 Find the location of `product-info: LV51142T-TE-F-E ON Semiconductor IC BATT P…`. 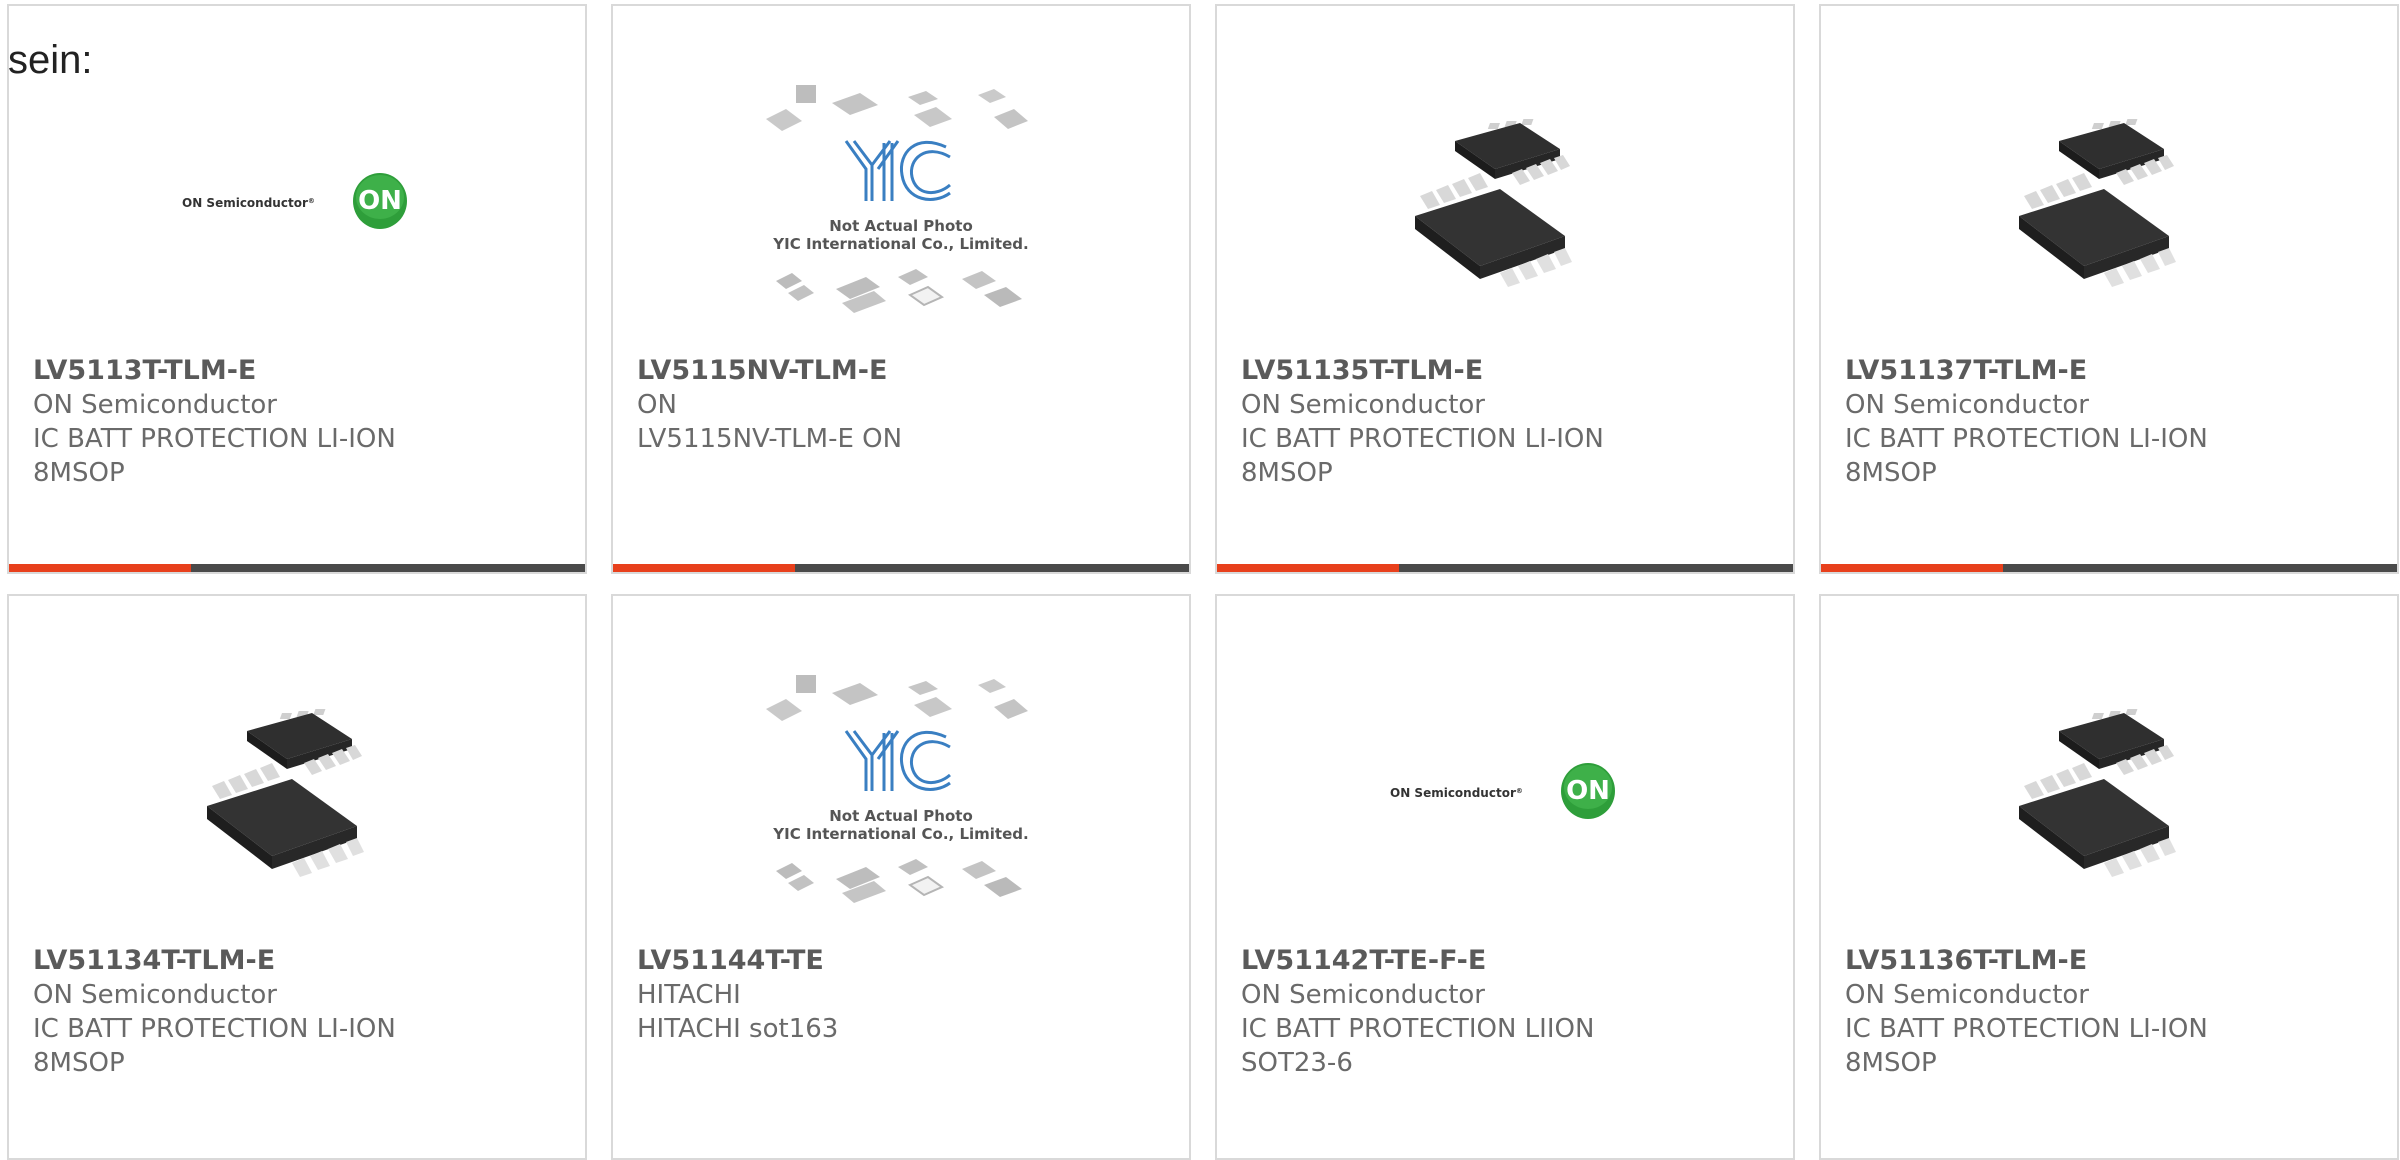

product-info: LV51142T-TE-F-E ON Semiconductor IC BATT P… is located at coordinates (1509, 1012).